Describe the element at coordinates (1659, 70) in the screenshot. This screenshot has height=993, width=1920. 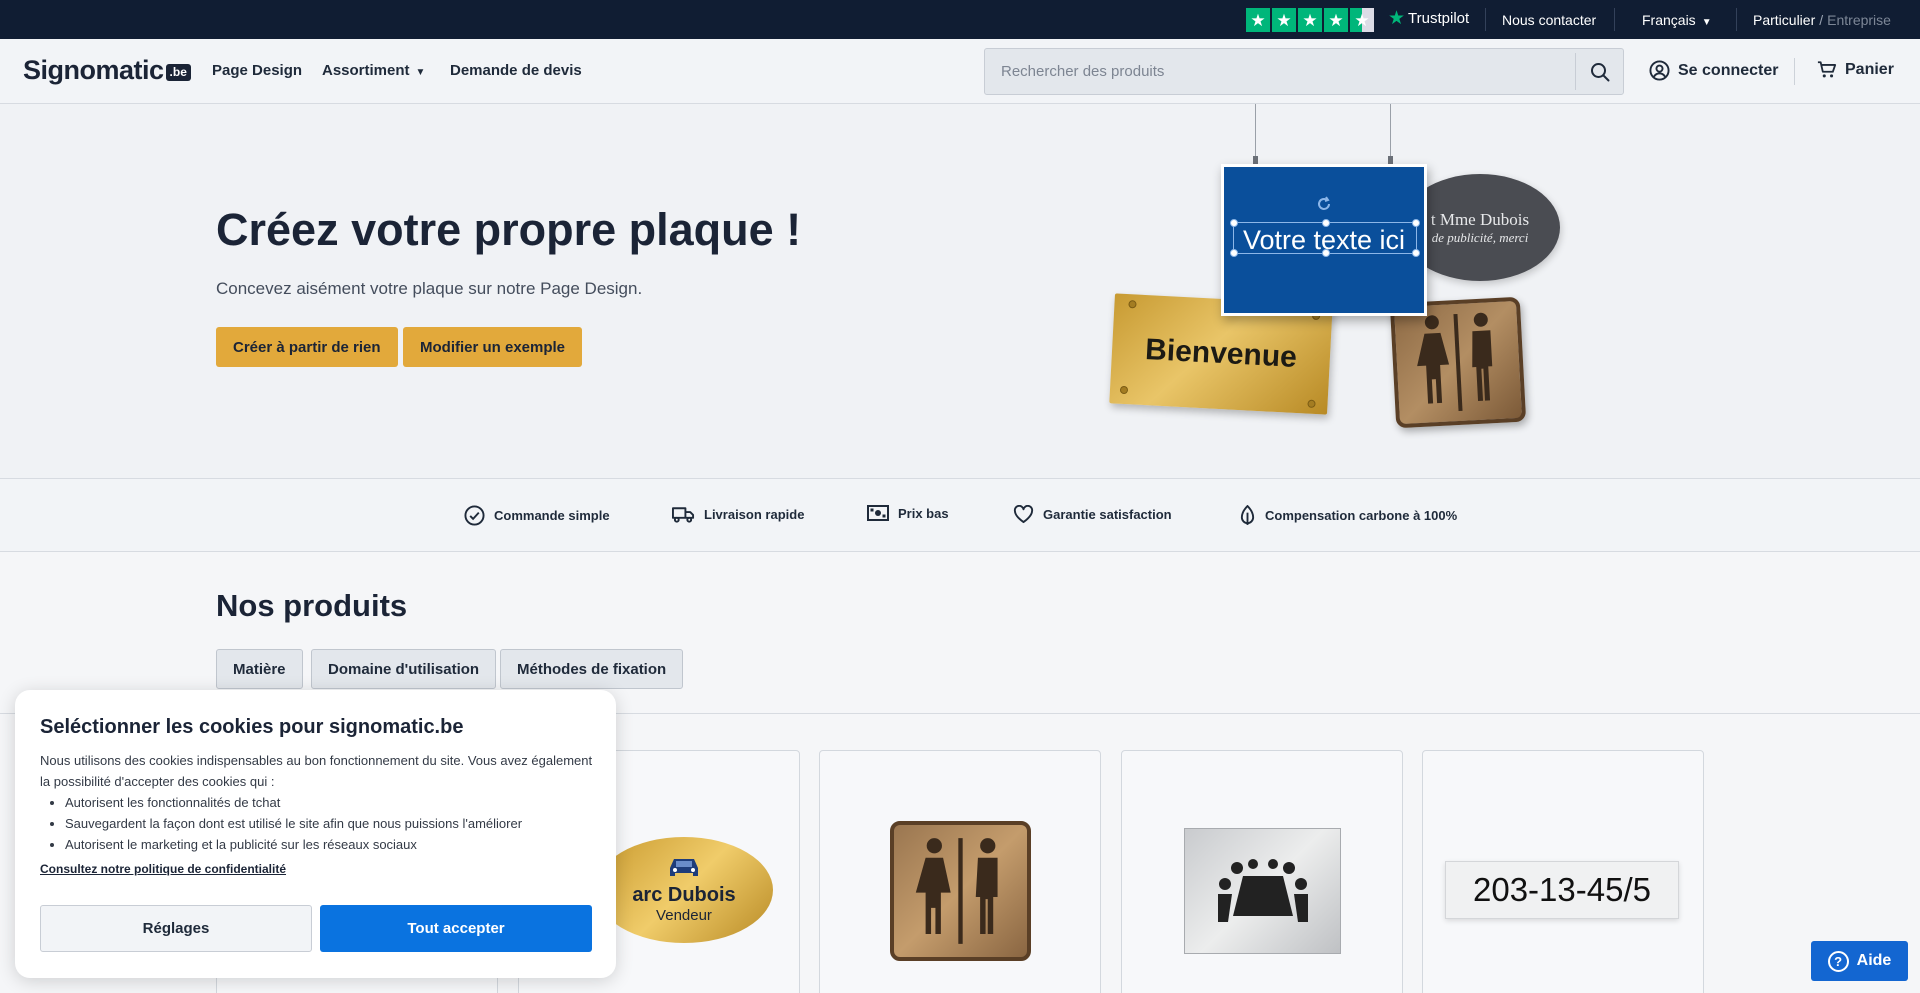
I see `user-icon` at that location.